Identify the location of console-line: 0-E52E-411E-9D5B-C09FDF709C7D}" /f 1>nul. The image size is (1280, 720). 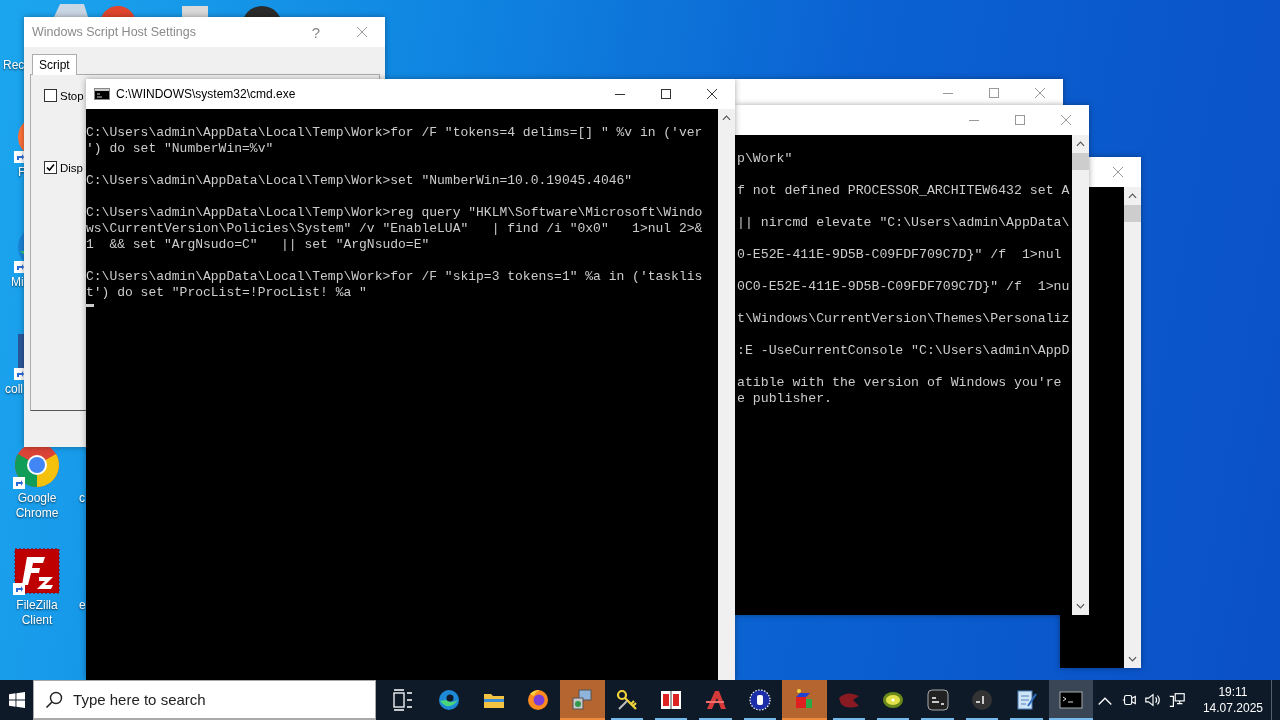
(900, 255).